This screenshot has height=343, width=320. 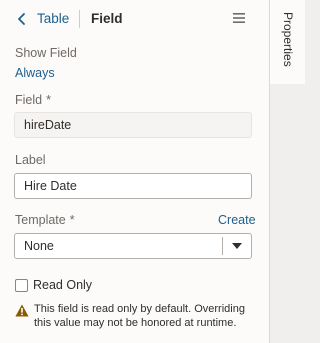 I want to click on show-field-value-link: Always, so click(x=35, y=73).